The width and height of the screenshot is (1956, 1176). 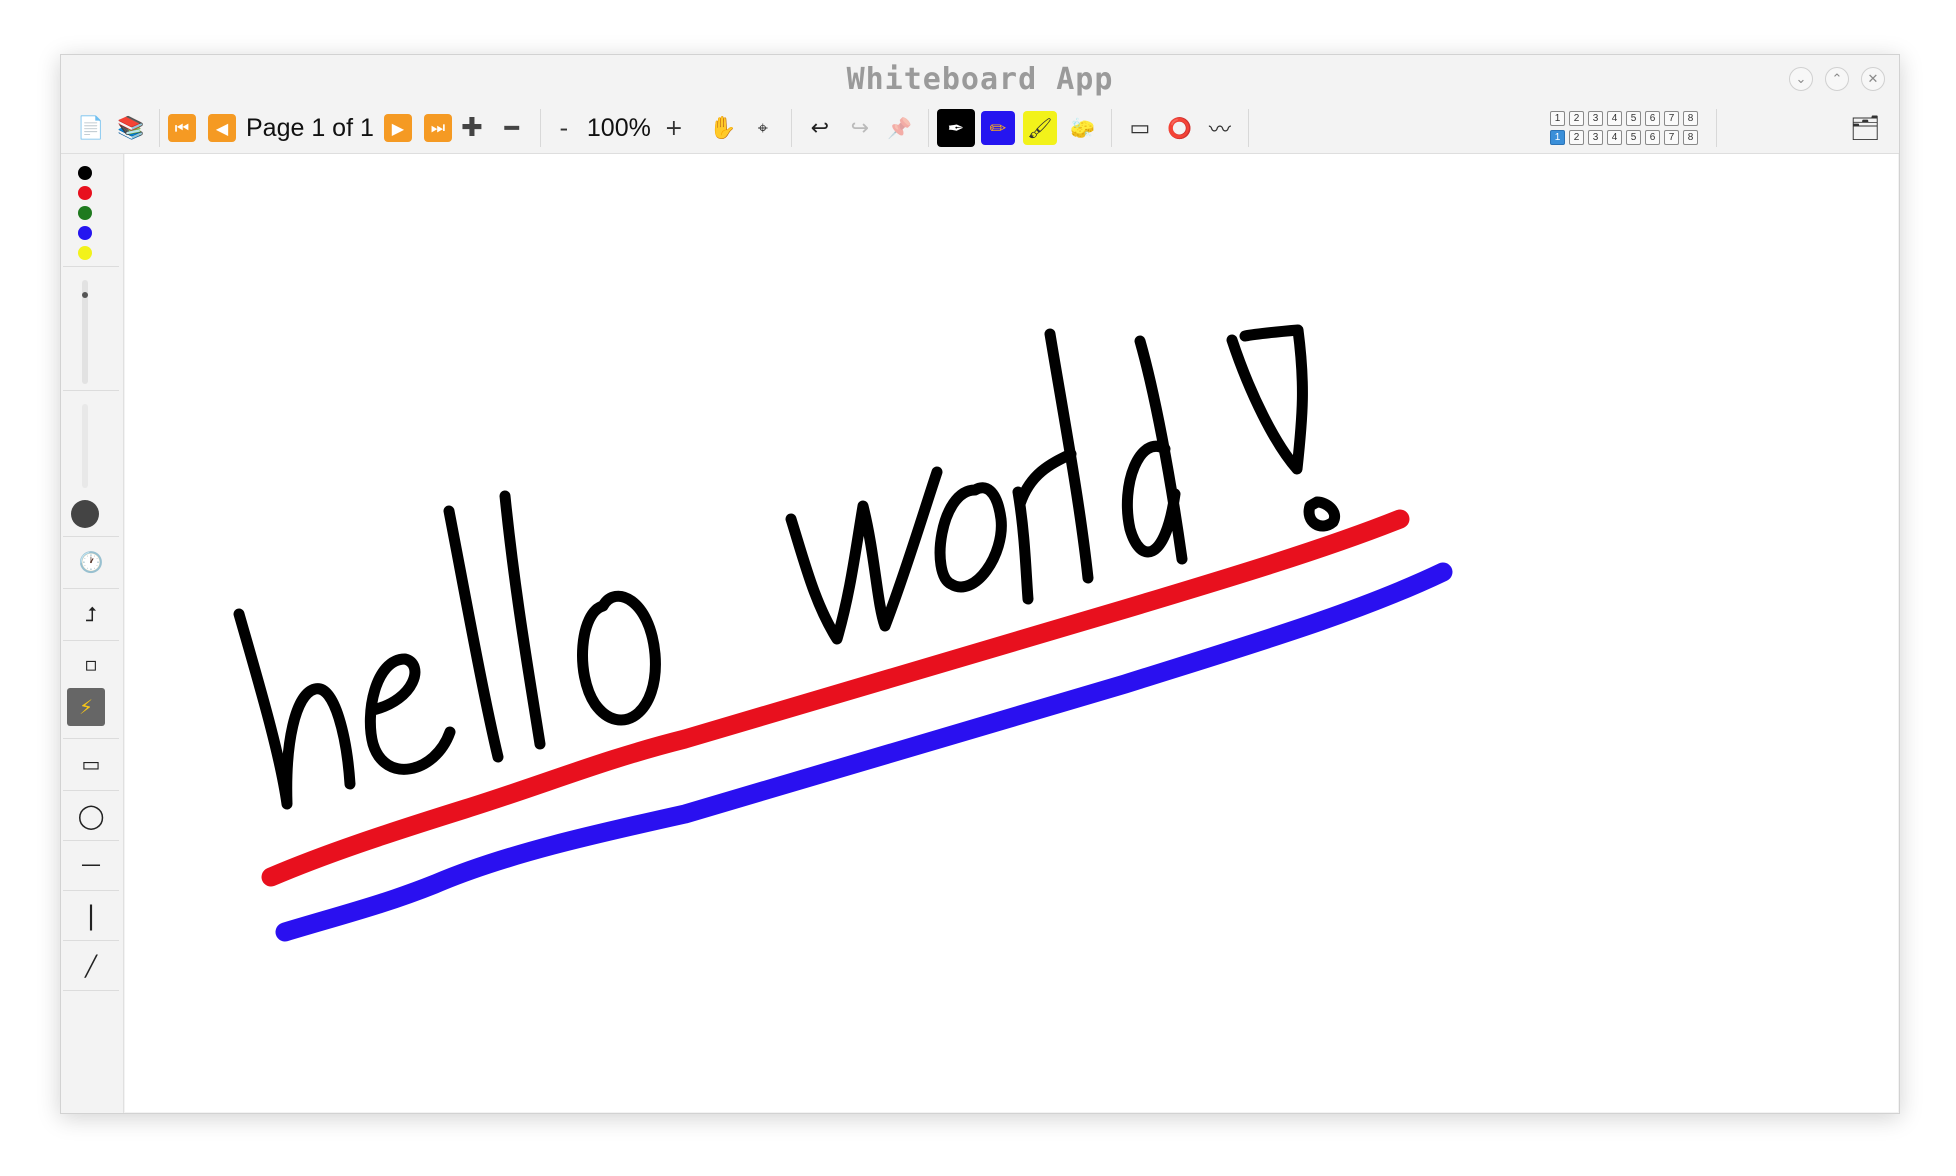 I want to click on add-page-button: ✚, so click(x=472, y=128).